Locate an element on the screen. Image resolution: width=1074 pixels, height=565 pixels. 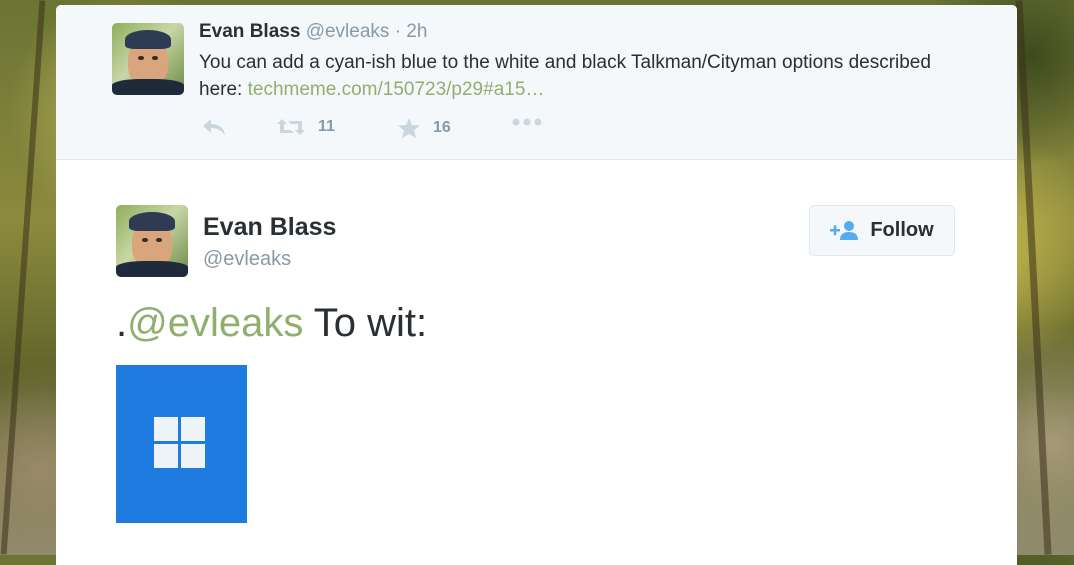
previous-tweet-header: Evan Blass @evleaks · 2h is located at coordinates (313, 32).